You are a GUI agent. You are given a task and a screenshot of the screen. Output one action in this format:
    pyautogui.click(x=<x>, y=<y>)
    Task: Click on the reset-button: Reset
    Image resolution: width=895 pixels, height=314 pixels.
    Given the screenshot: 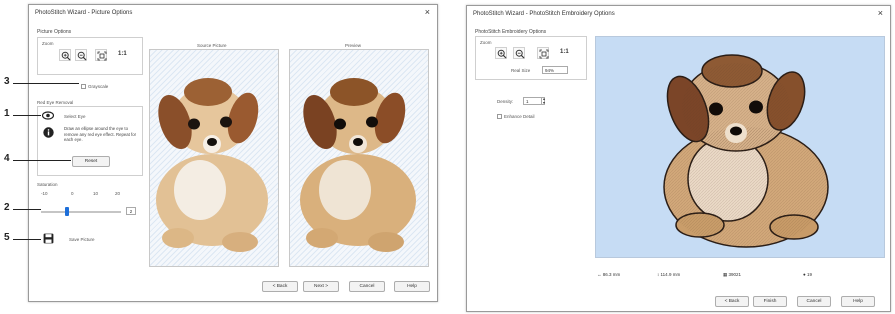 What is the action you would take?
    pyautogui.click(x=91, y=161)
    